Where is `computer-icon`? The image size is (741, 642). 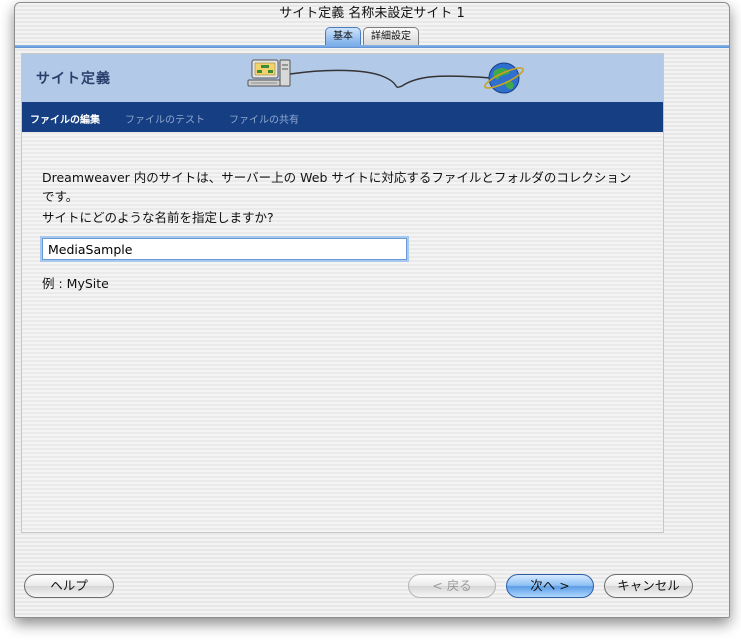 computer-icon is located at coordinates (269, 73).